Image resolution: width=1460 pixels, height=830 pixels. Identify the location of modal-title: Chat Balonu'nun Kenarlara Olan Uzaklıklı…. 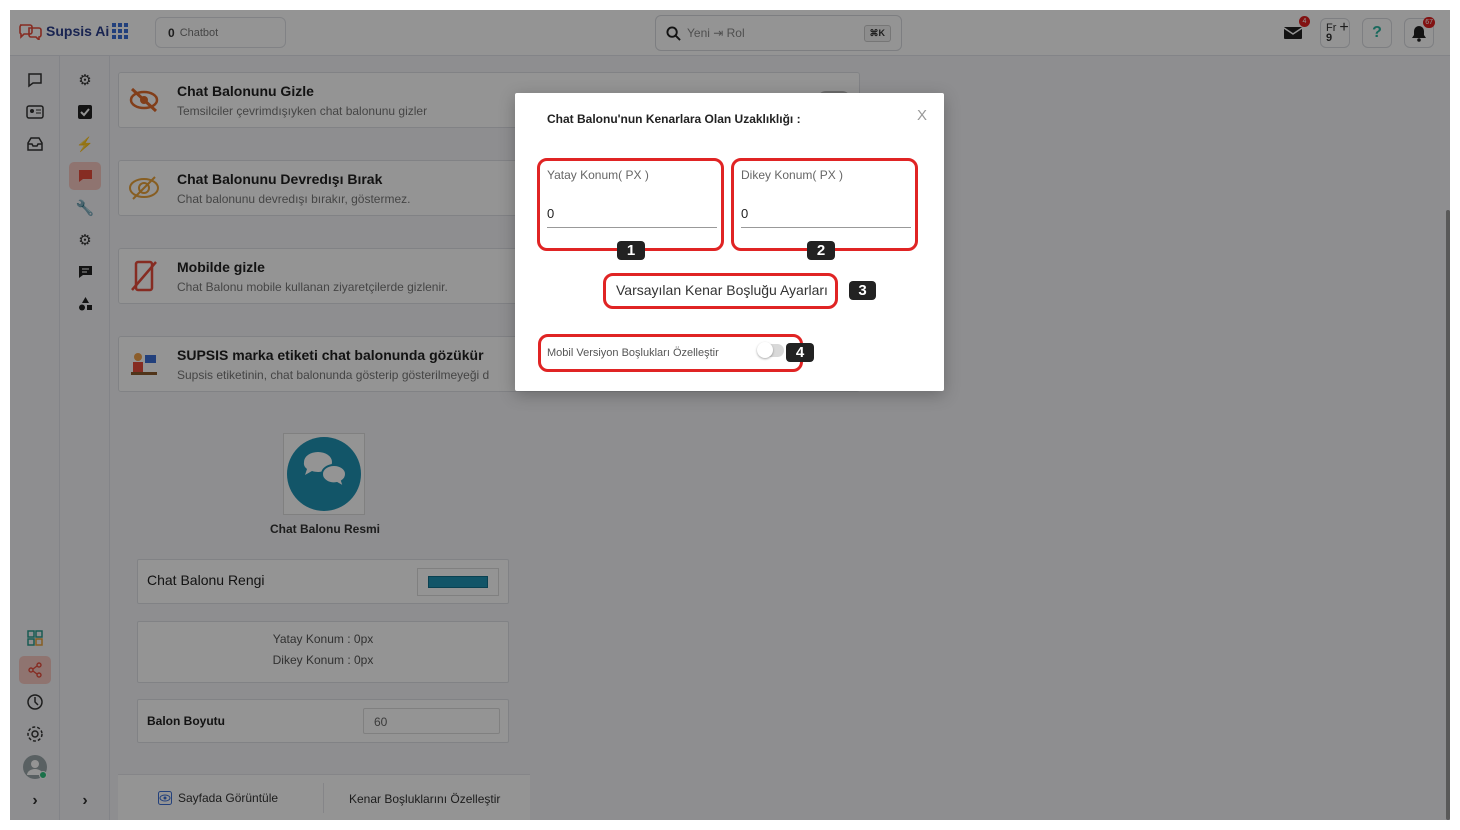
(674, 119).